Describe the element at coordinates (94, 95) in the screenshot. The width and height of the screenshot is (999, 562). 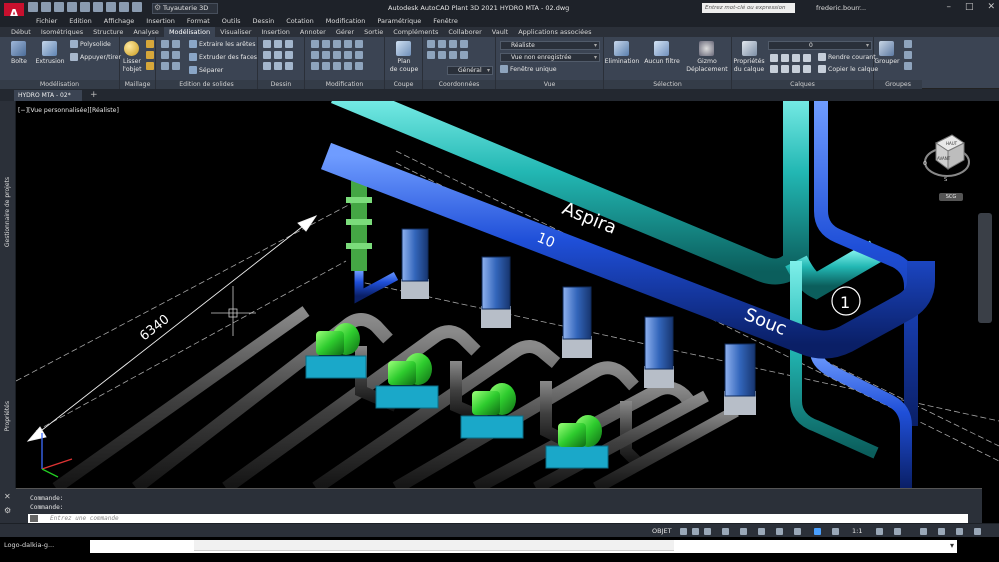
I see `new-tab-button: +` at that location.